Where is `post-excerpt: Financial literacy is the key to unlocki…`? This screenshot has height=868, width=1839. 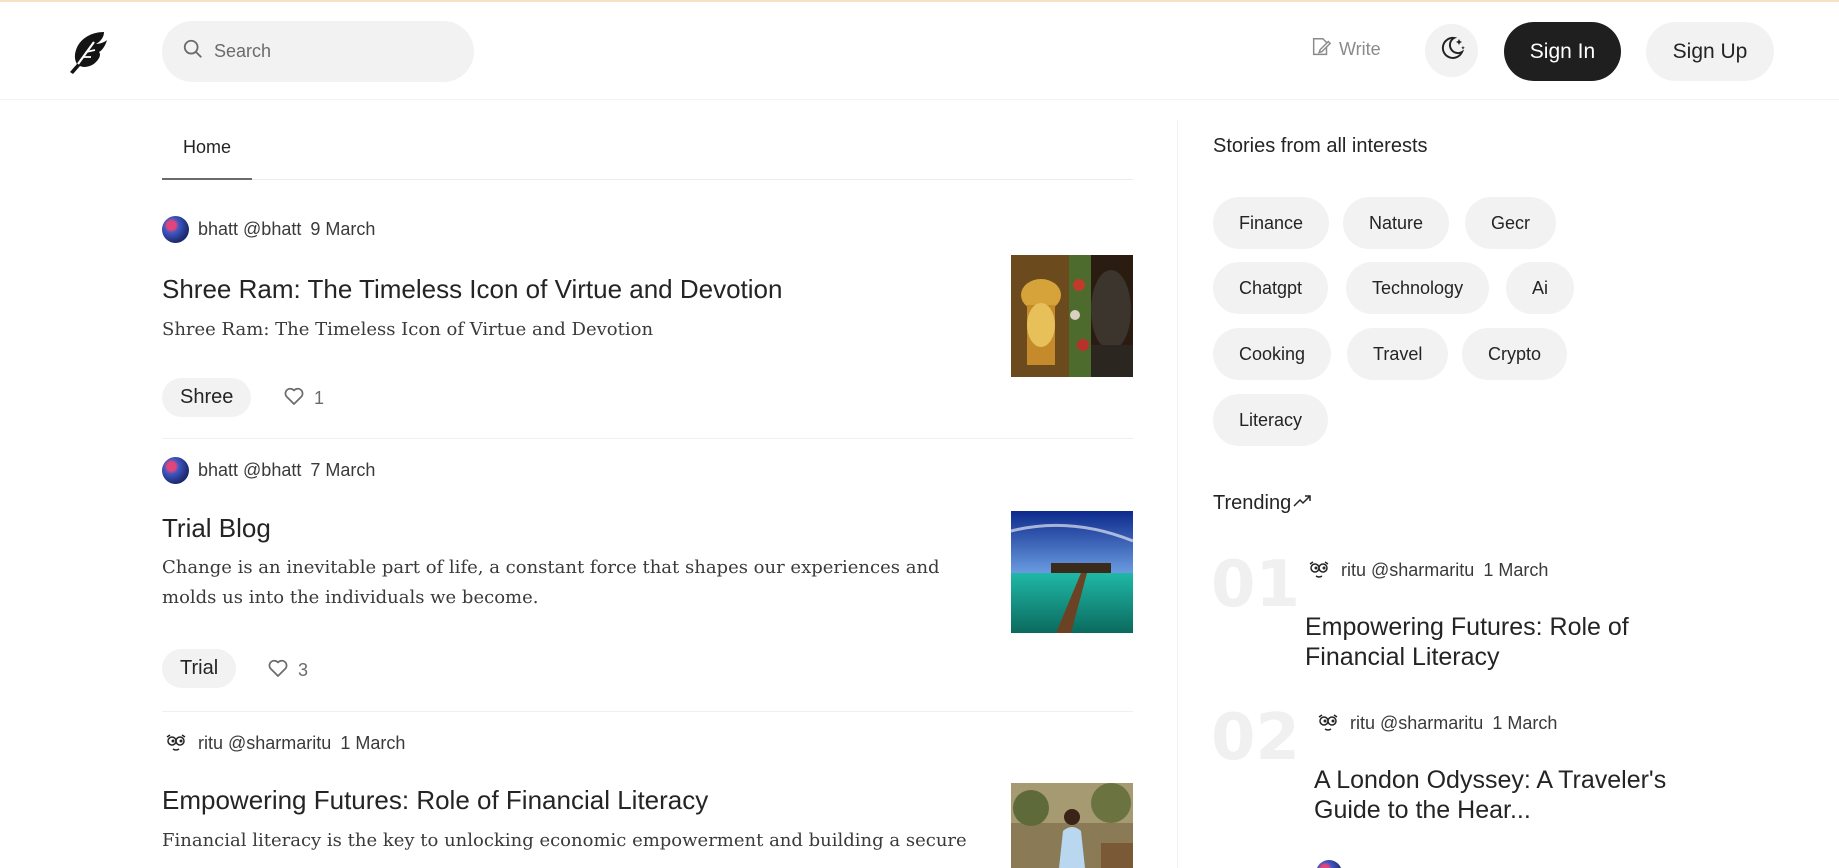
post-excerpt: Financial literacy is the key to unlocki… is located at coordinates (564, 840).